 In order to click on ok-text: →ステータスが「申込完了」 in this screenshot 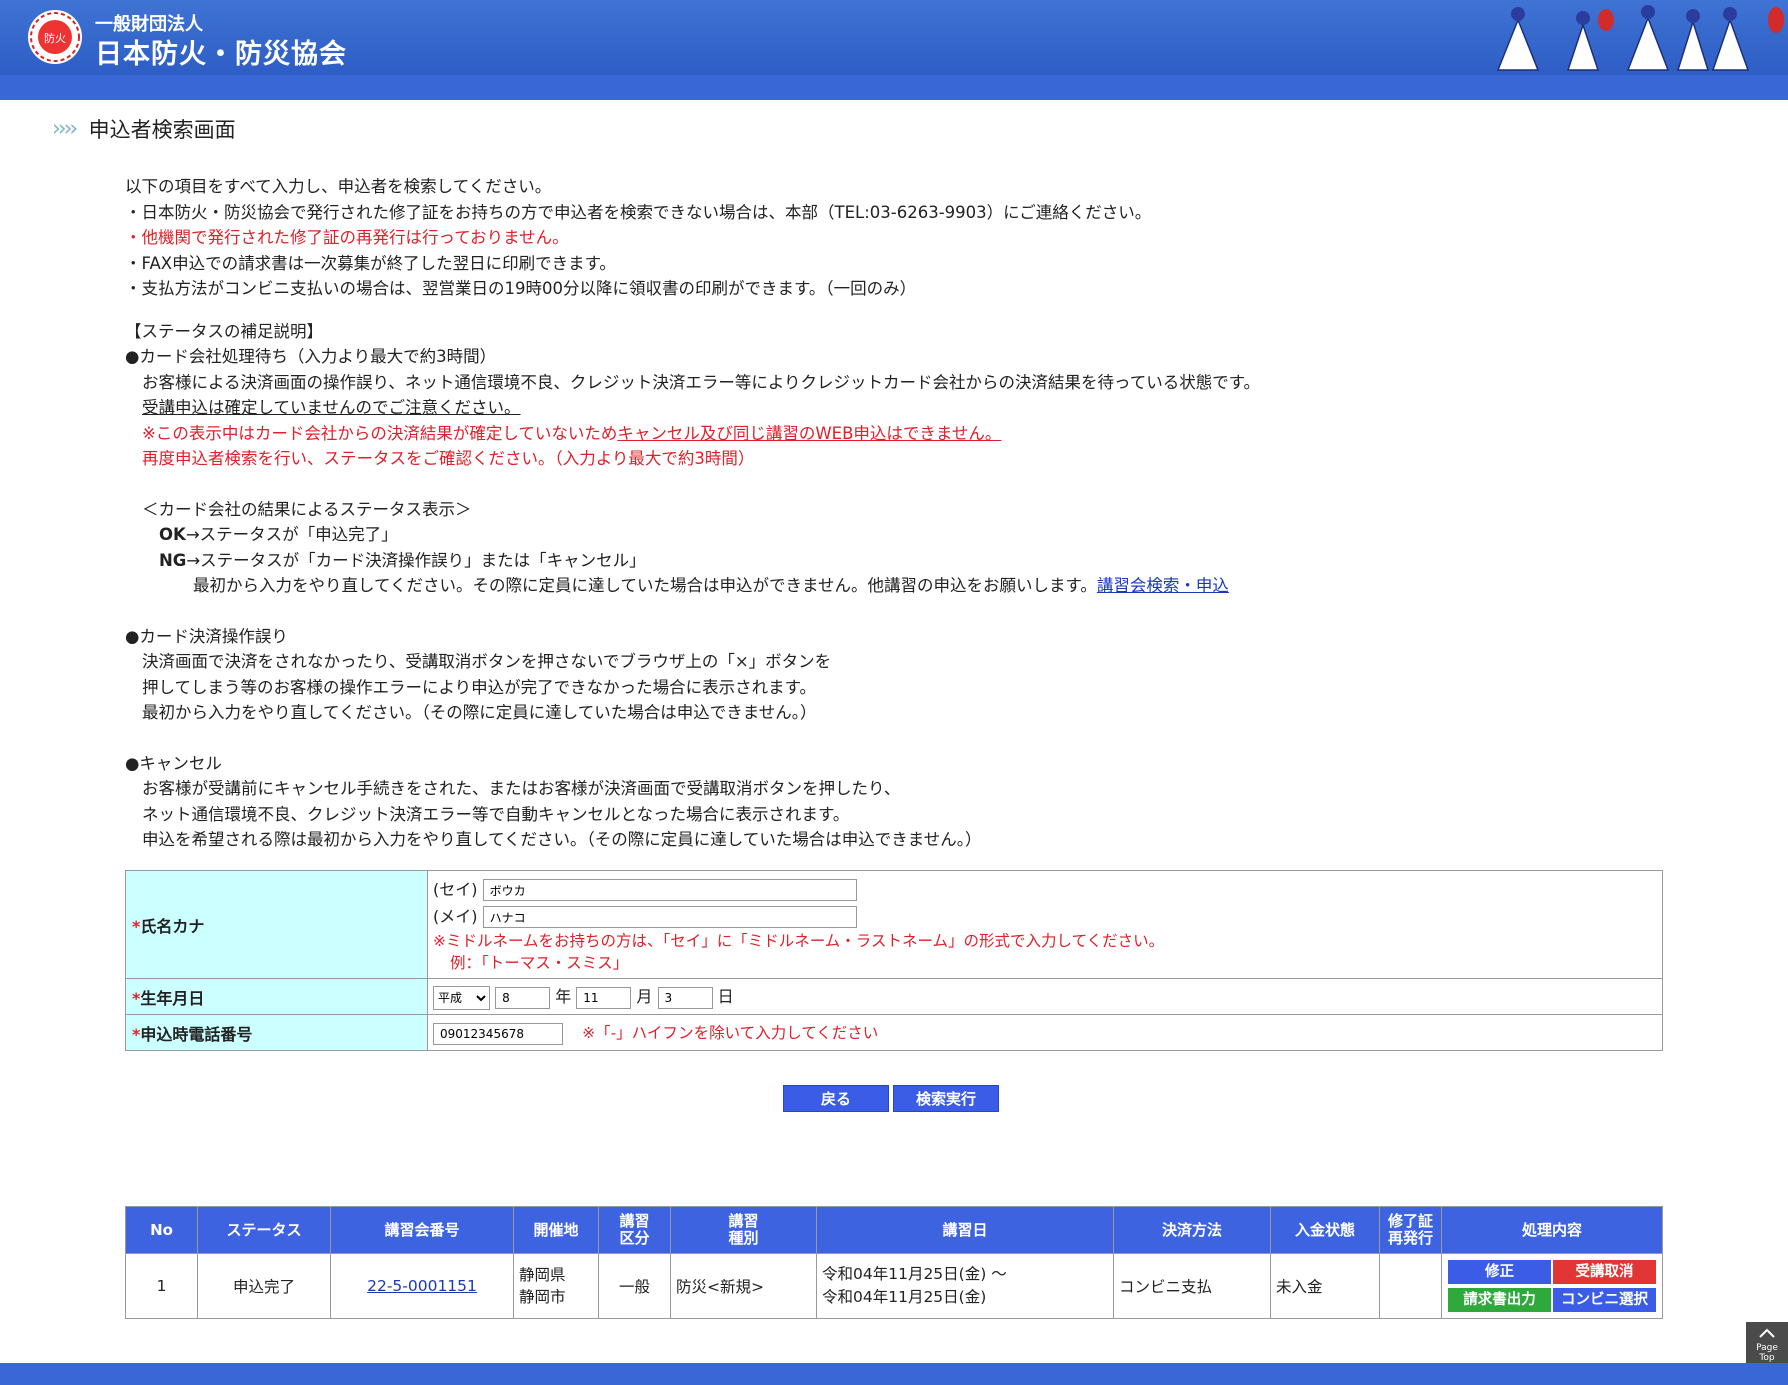, I will do `click(291, 534)`.